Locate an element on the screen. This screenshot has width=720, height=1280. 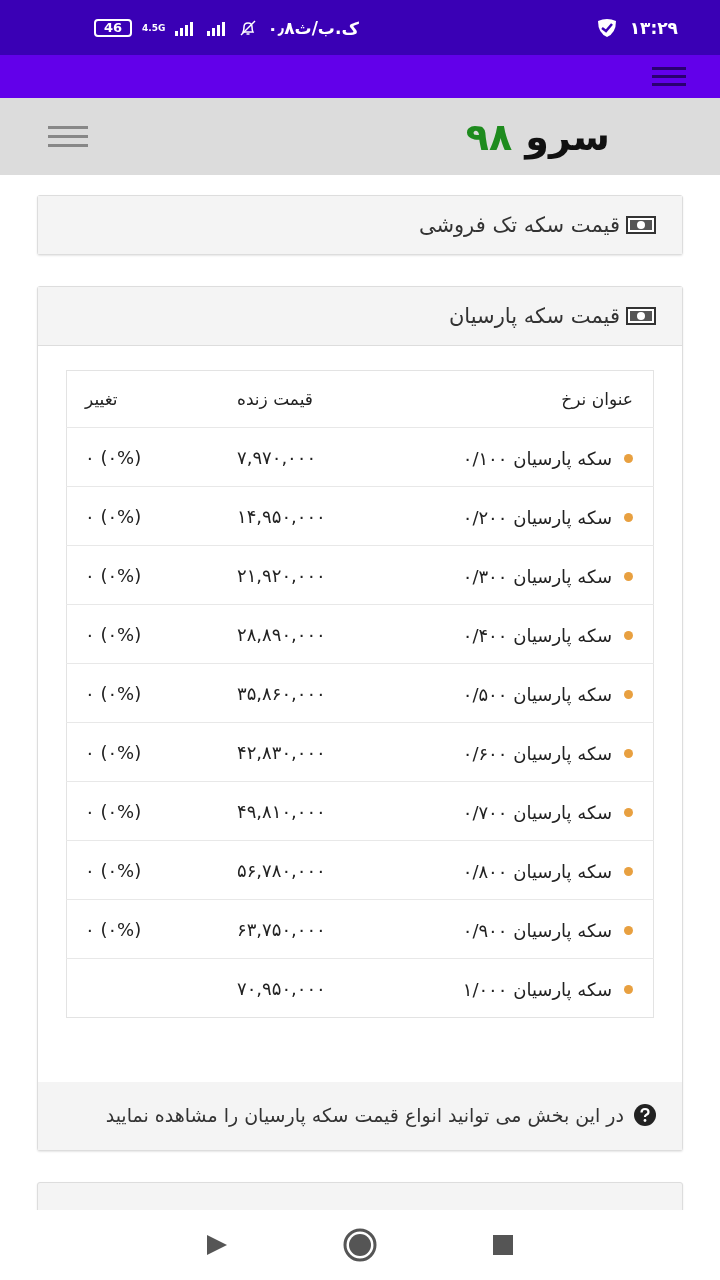
price-value: ۲۱,۹۲۰,۰۰۰ is located at coordinates (281, 575).